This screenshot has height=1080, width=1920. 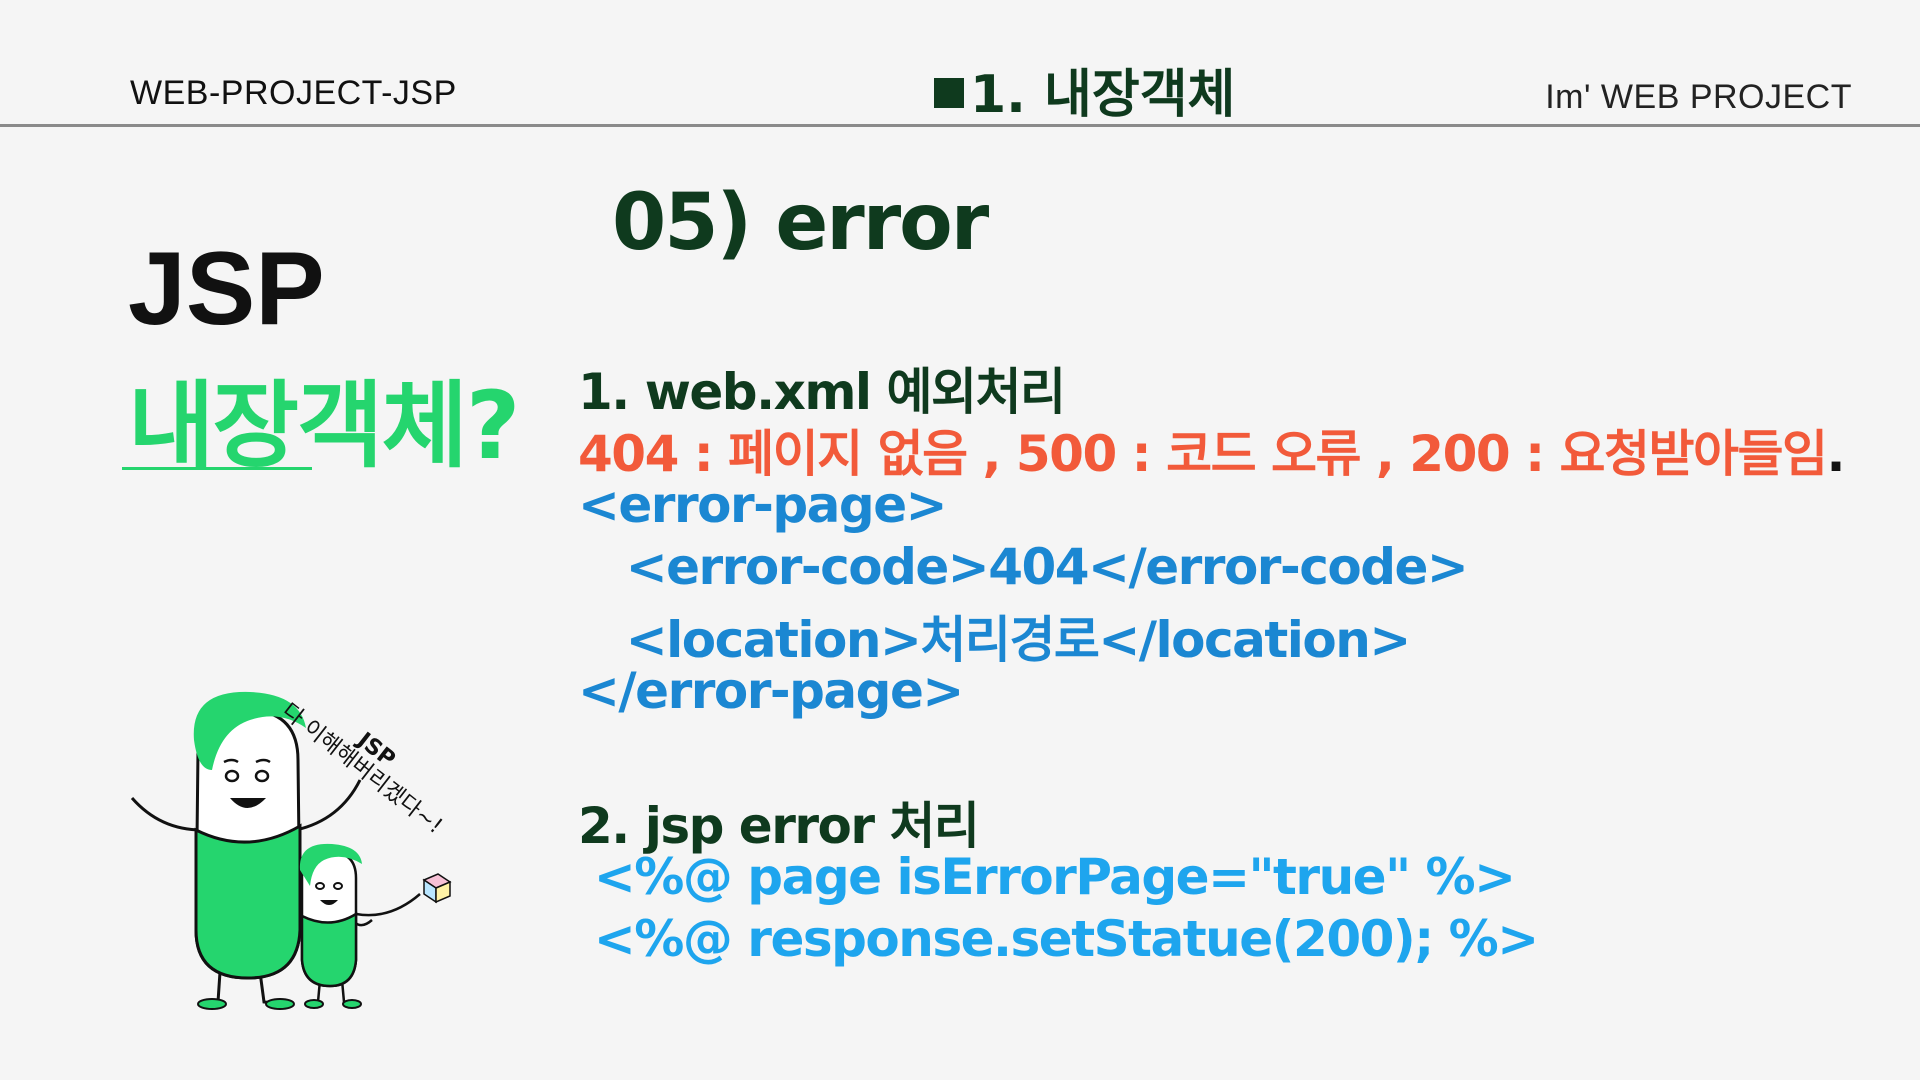 I want to click on left-title: JSP, so click(x=226, y=289).